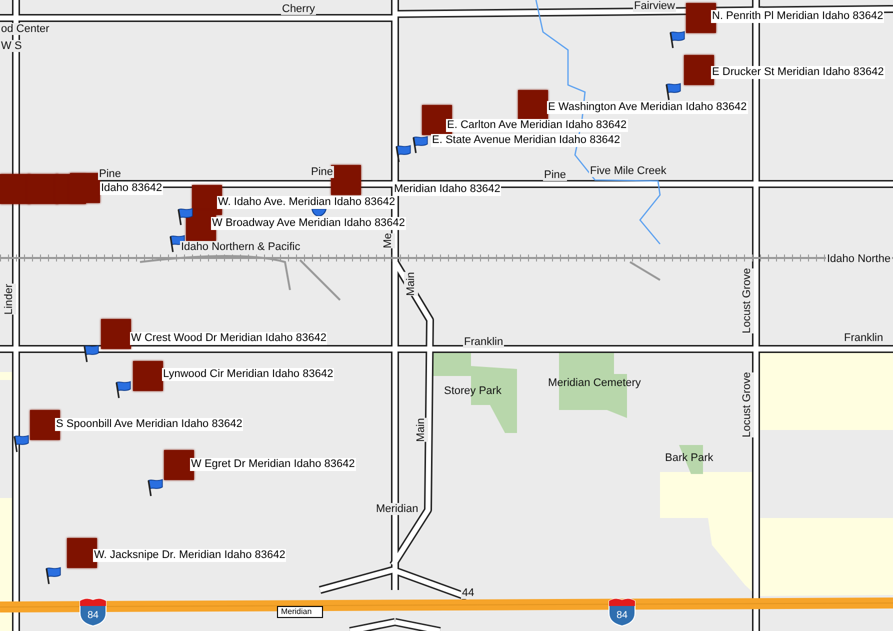 The image size is (893, 631). What do you see at coordinates (647, 107) in the screenshot?
I see `address-label: E Washington Ave Meridian Idaho 83642` at bounding box center [647, 107].